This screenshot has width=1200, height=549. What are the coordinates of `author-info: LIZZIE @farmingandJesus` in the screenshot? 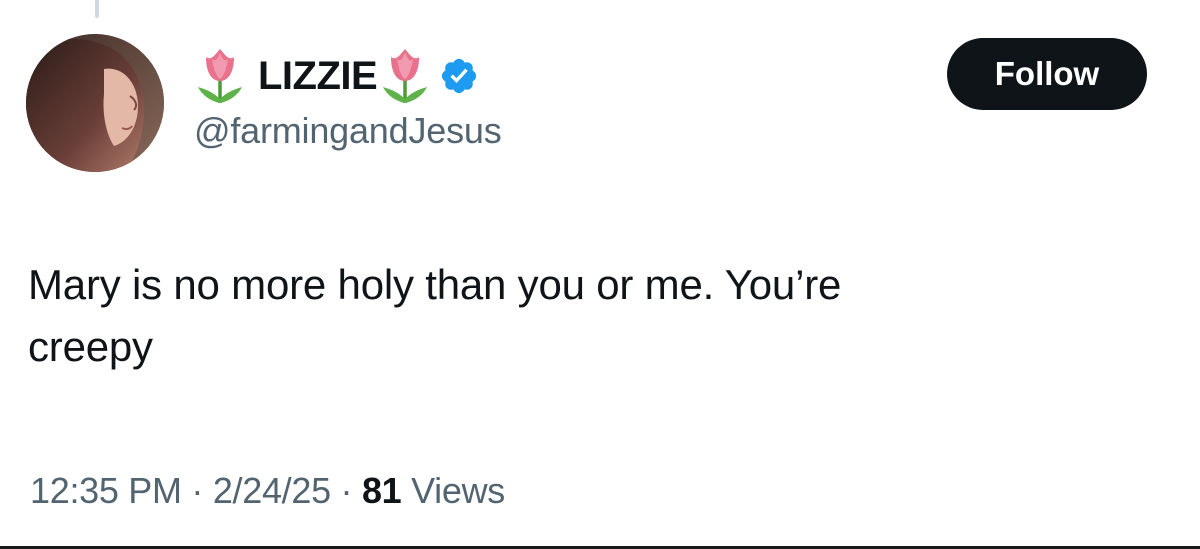 It's located at (348, 98).